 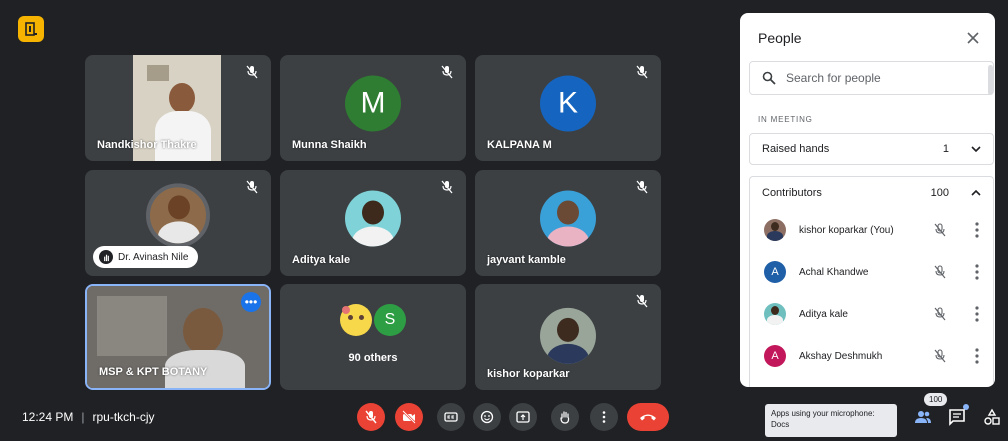 What do you see at coordinates (528, 374) in the screenshot?
I see `participant-name: kishor koparkar` at bounding box center [528, 374].